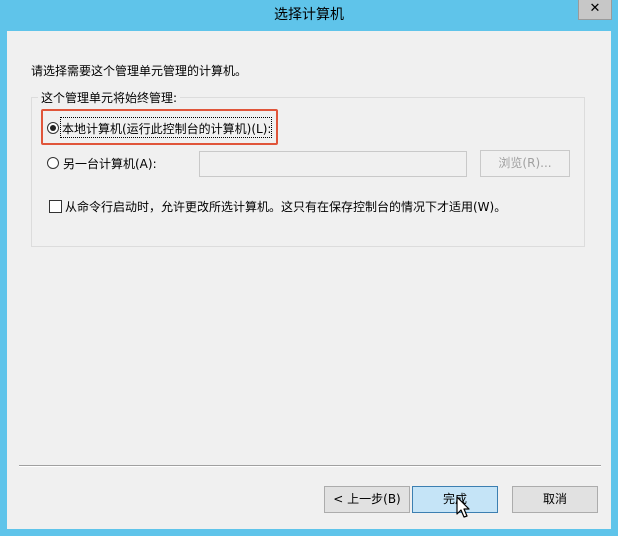  Describe the element at coordinates (139, 71) in the screenshot. I see `intro-text: 请选择需要这个管理单元管理的计算机。` at that location.